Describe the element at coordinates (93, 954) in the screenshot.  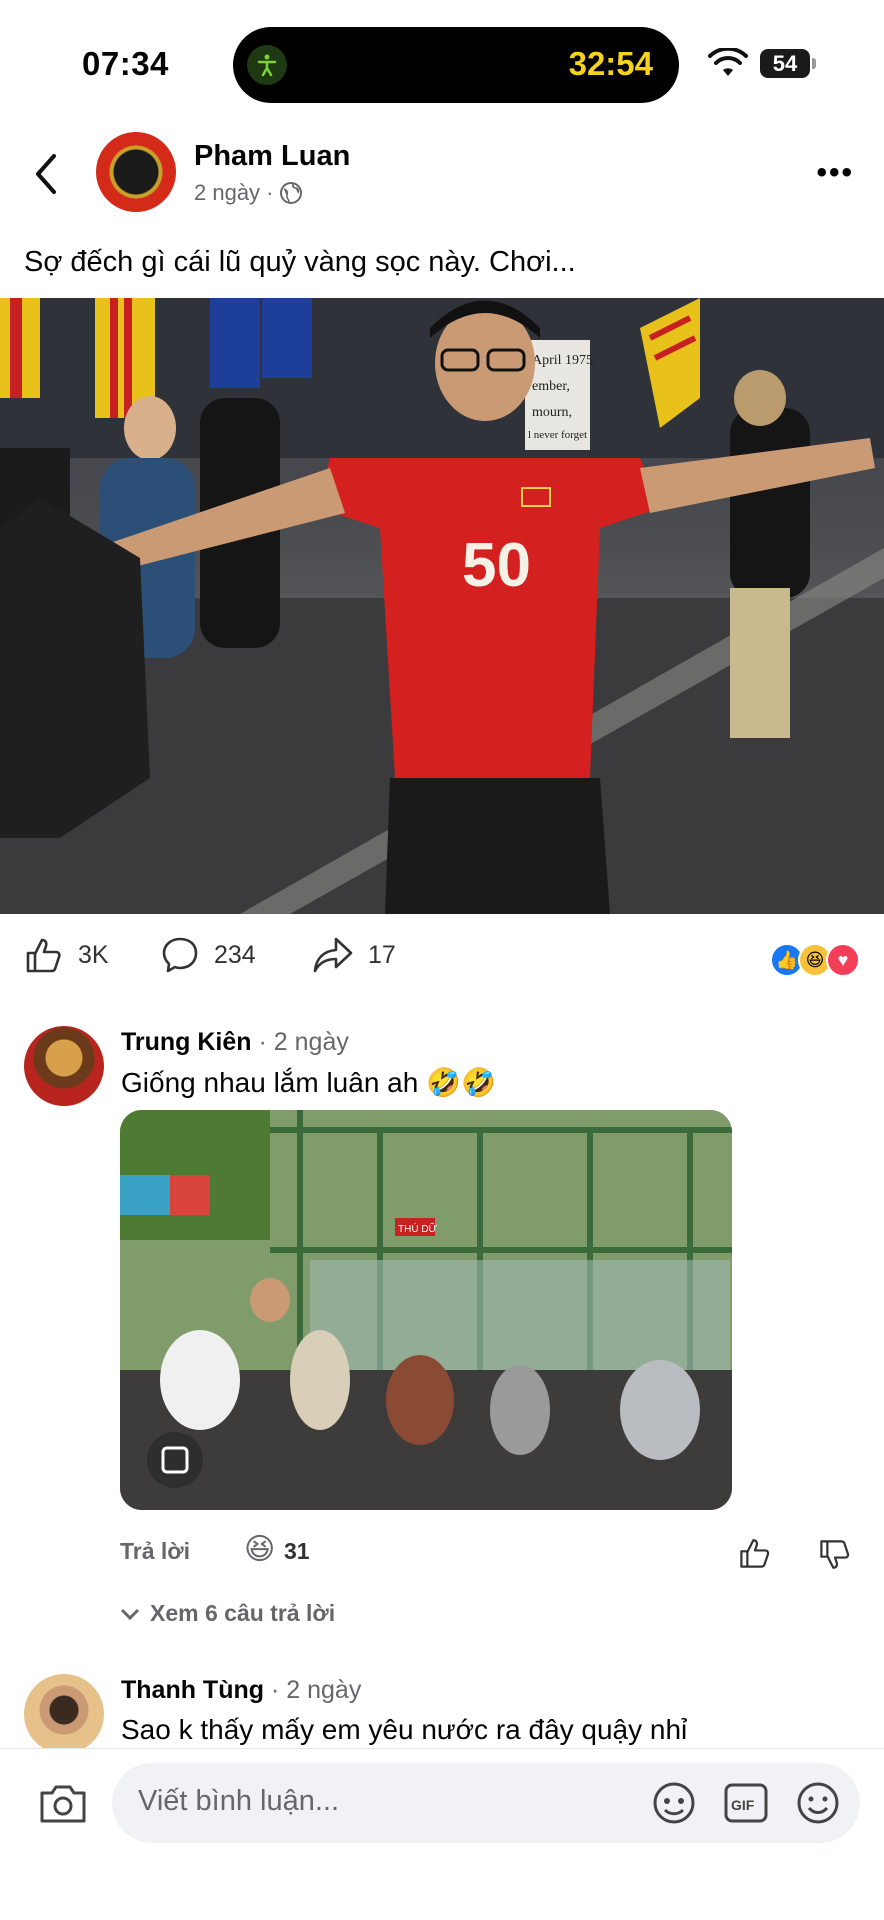
I see `like-count: 3K` at that location.